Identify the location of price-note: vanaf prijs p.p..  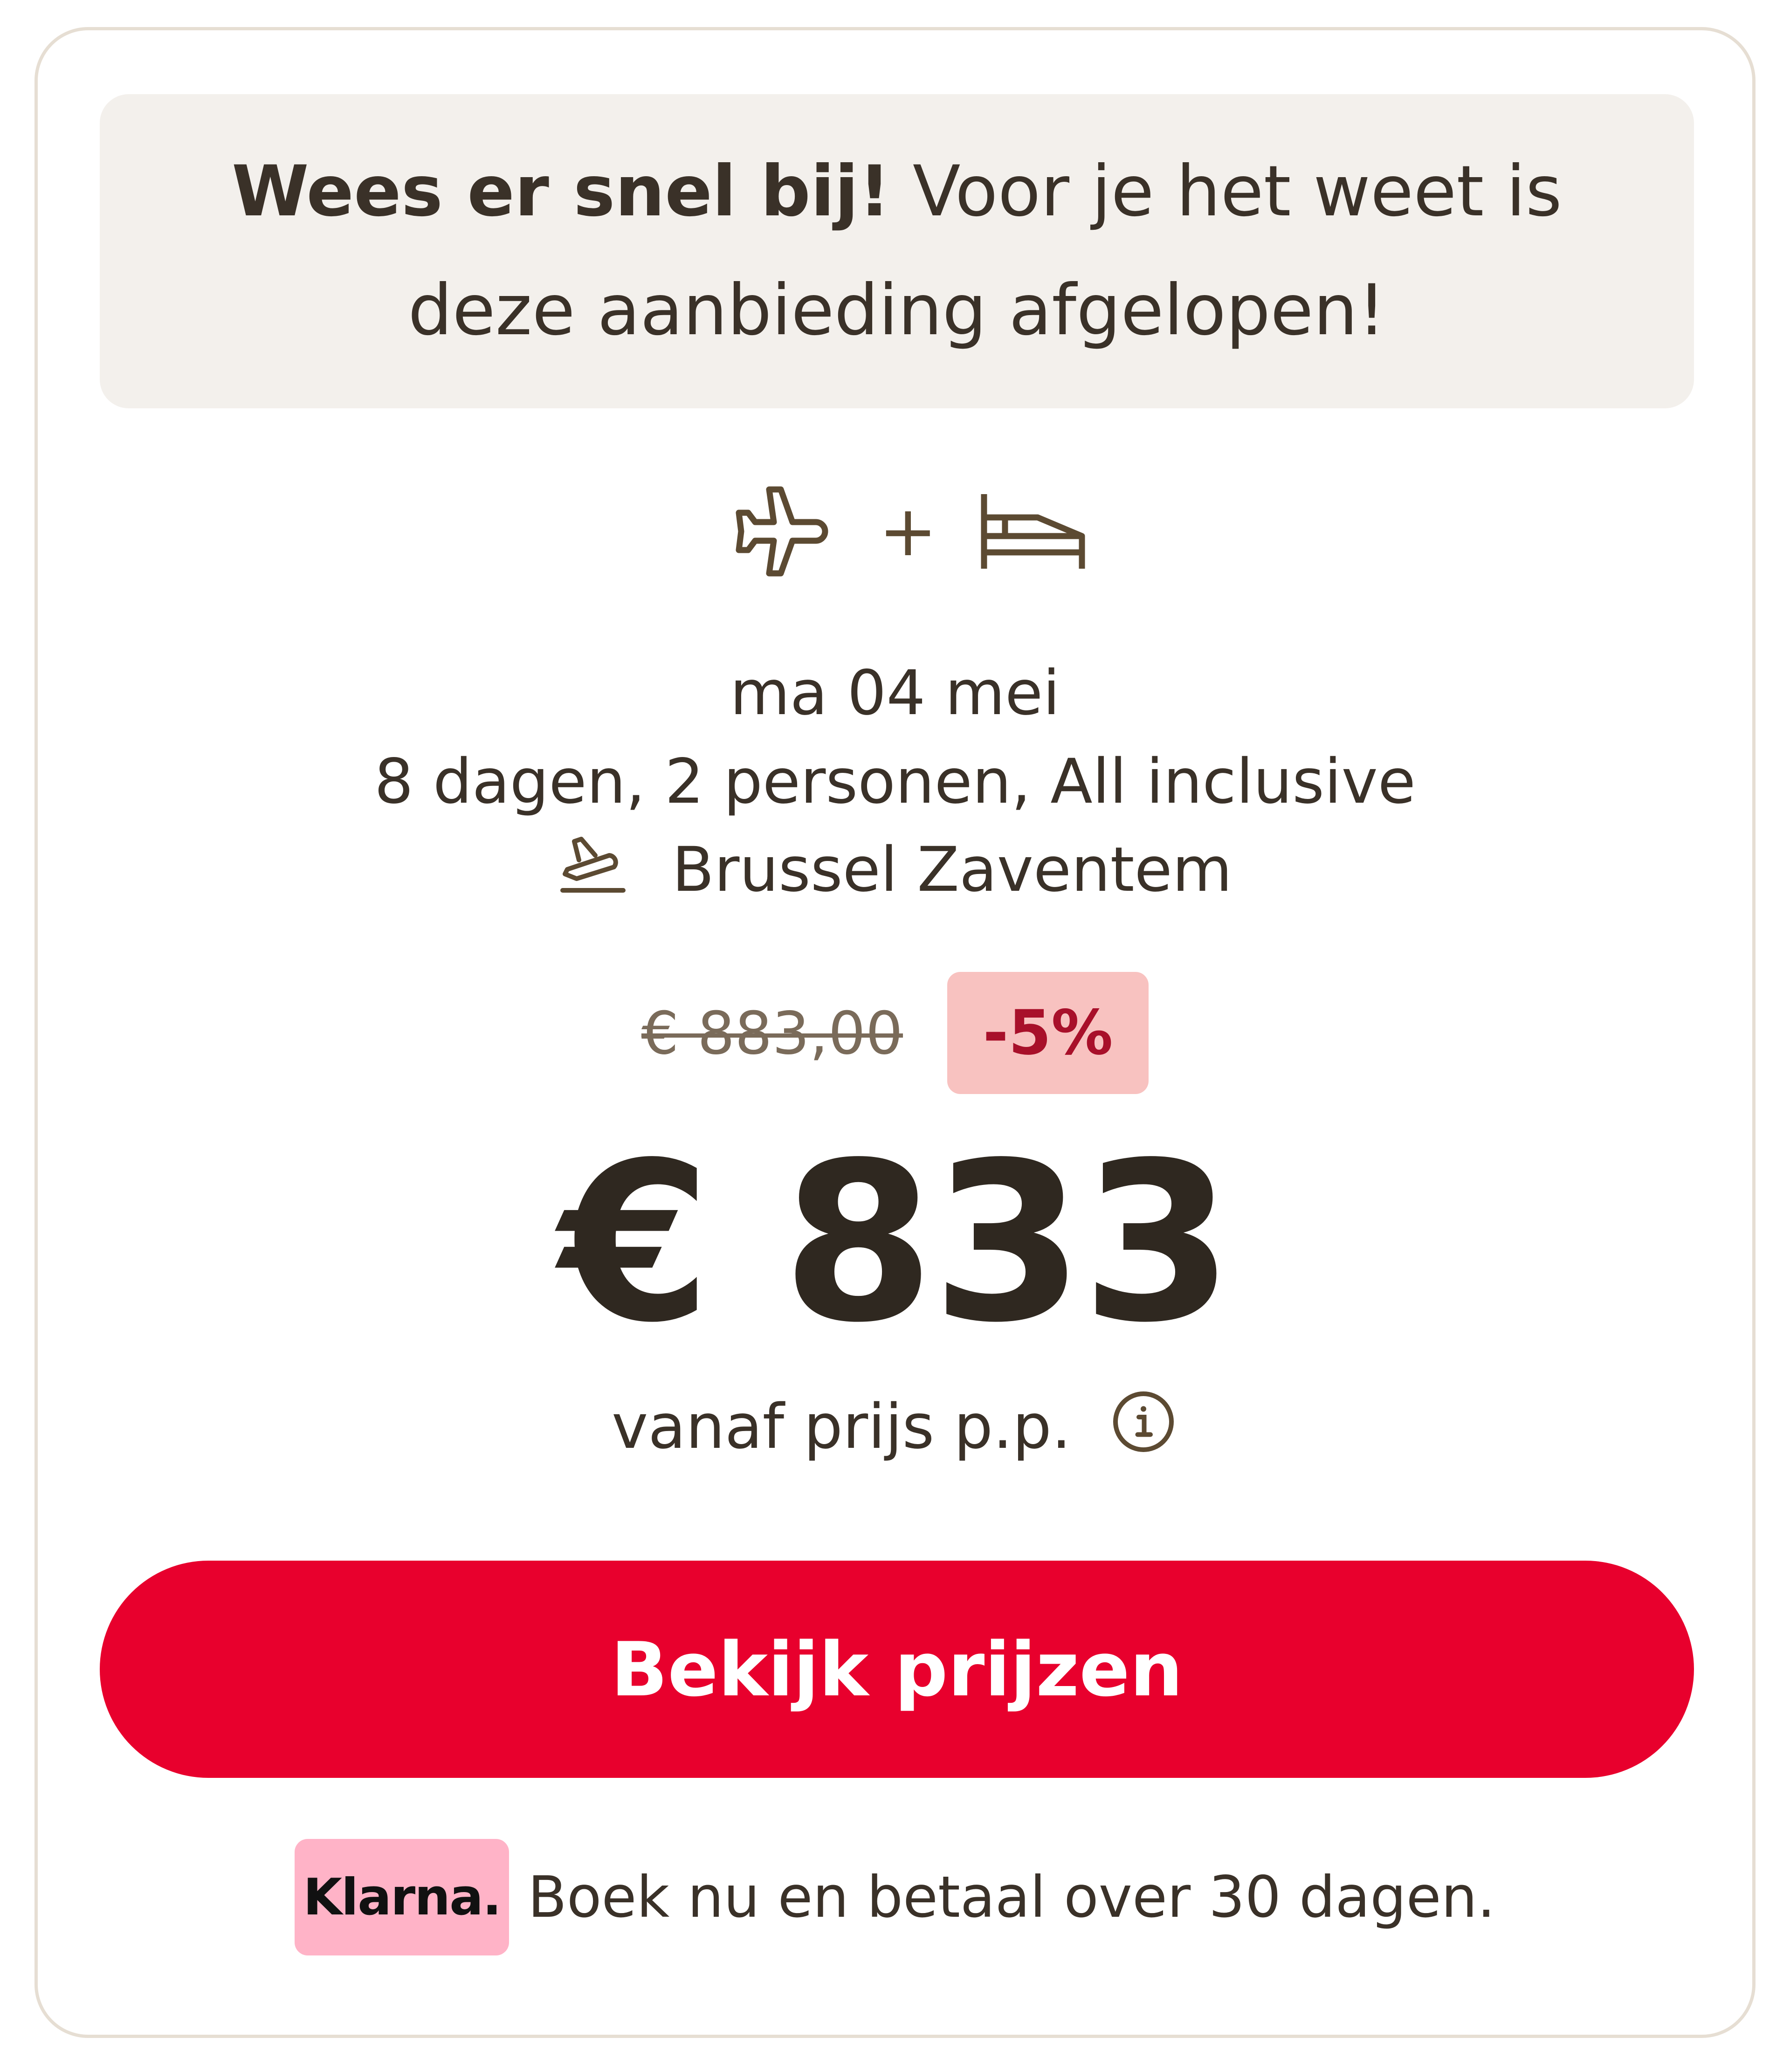
(895, 1426).